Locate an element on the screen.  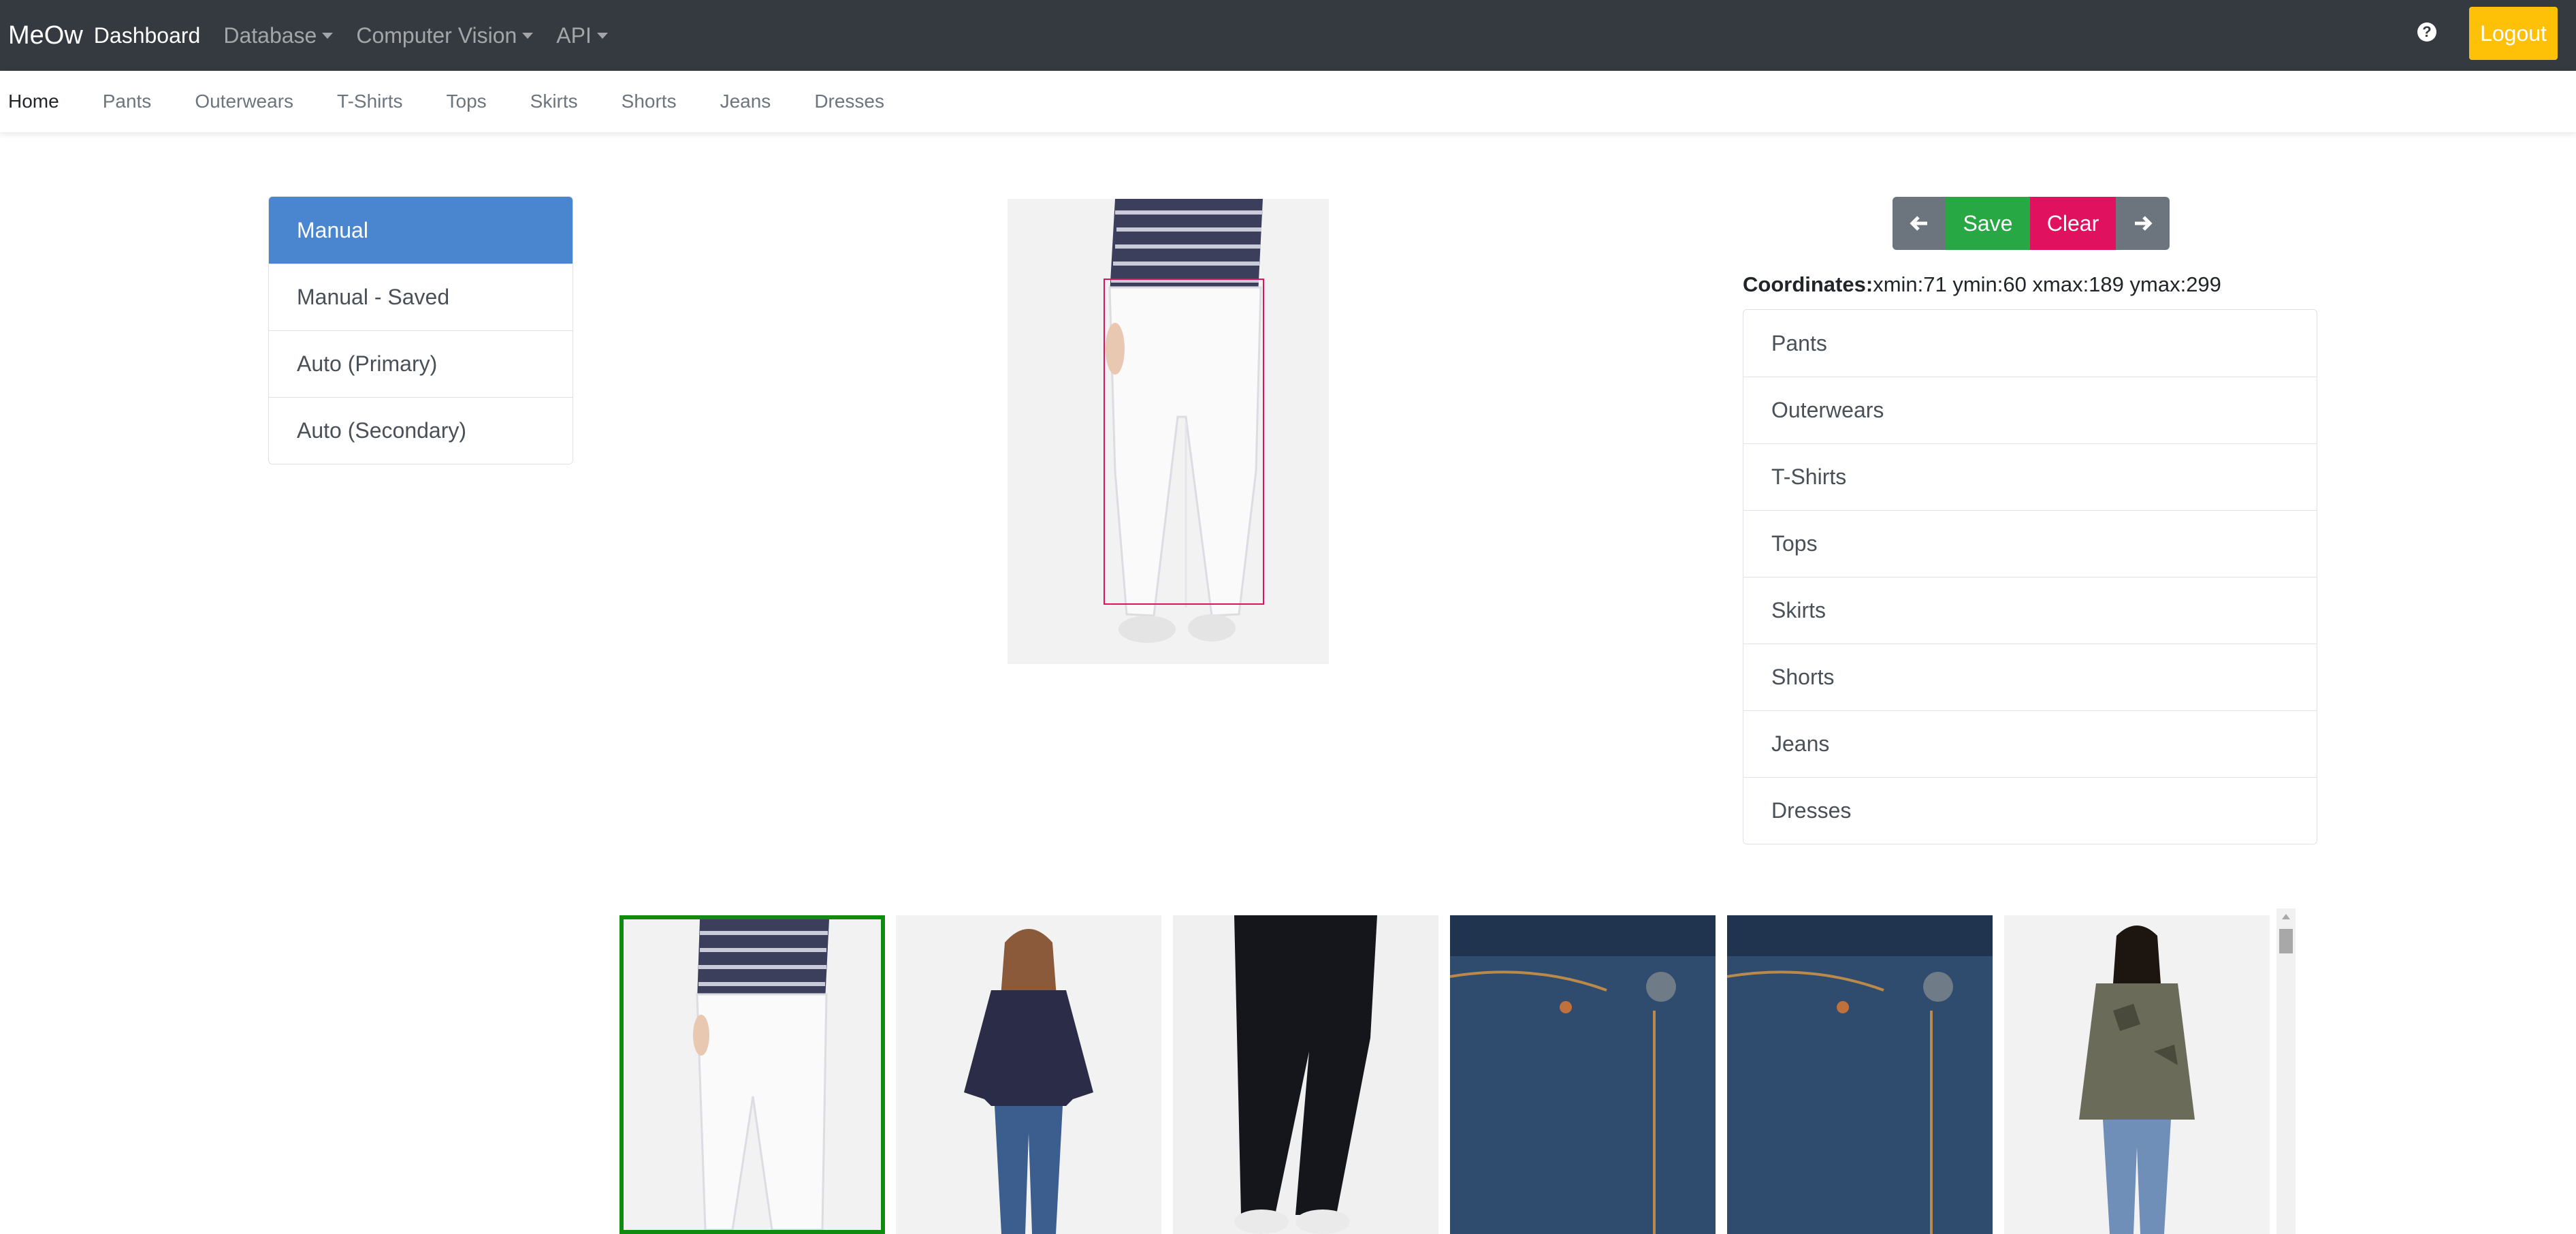
subnav-shorts: Shorts is located at coordinates (649, 101).